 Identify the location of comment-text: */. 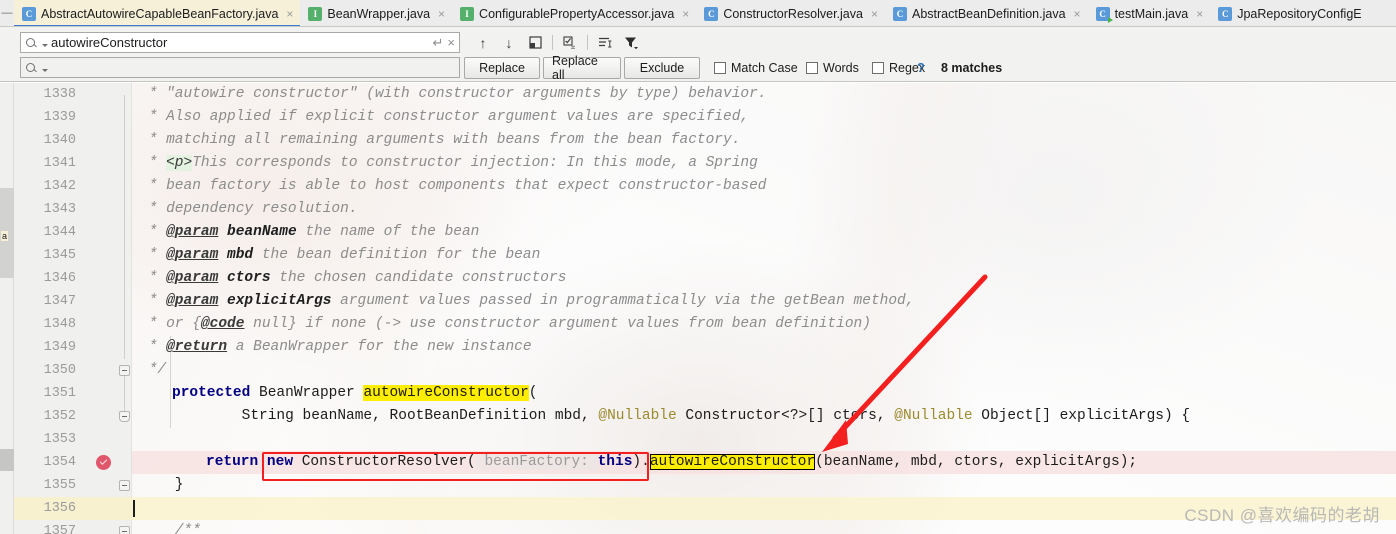
(153, 370).